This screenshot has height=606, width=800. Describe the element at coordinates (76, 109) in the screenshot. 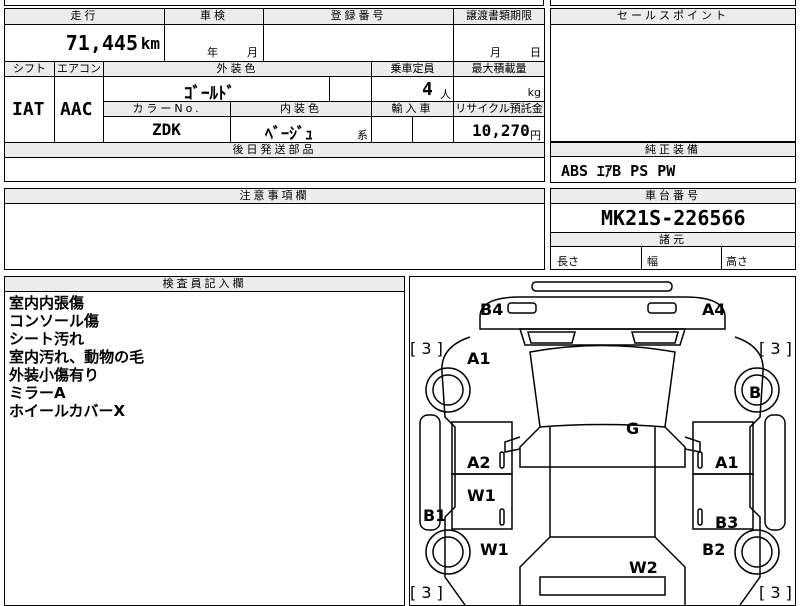

I see `ac-value: AAC` at that location.